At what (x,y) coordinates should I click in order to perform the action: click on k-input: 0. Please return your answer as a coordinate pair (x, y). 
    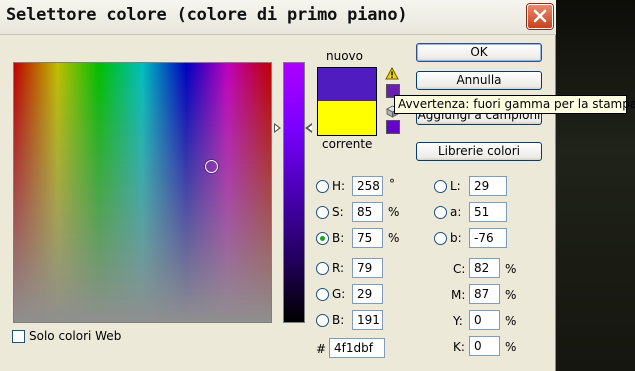
    Looking at the image, I should click on (484, 346).